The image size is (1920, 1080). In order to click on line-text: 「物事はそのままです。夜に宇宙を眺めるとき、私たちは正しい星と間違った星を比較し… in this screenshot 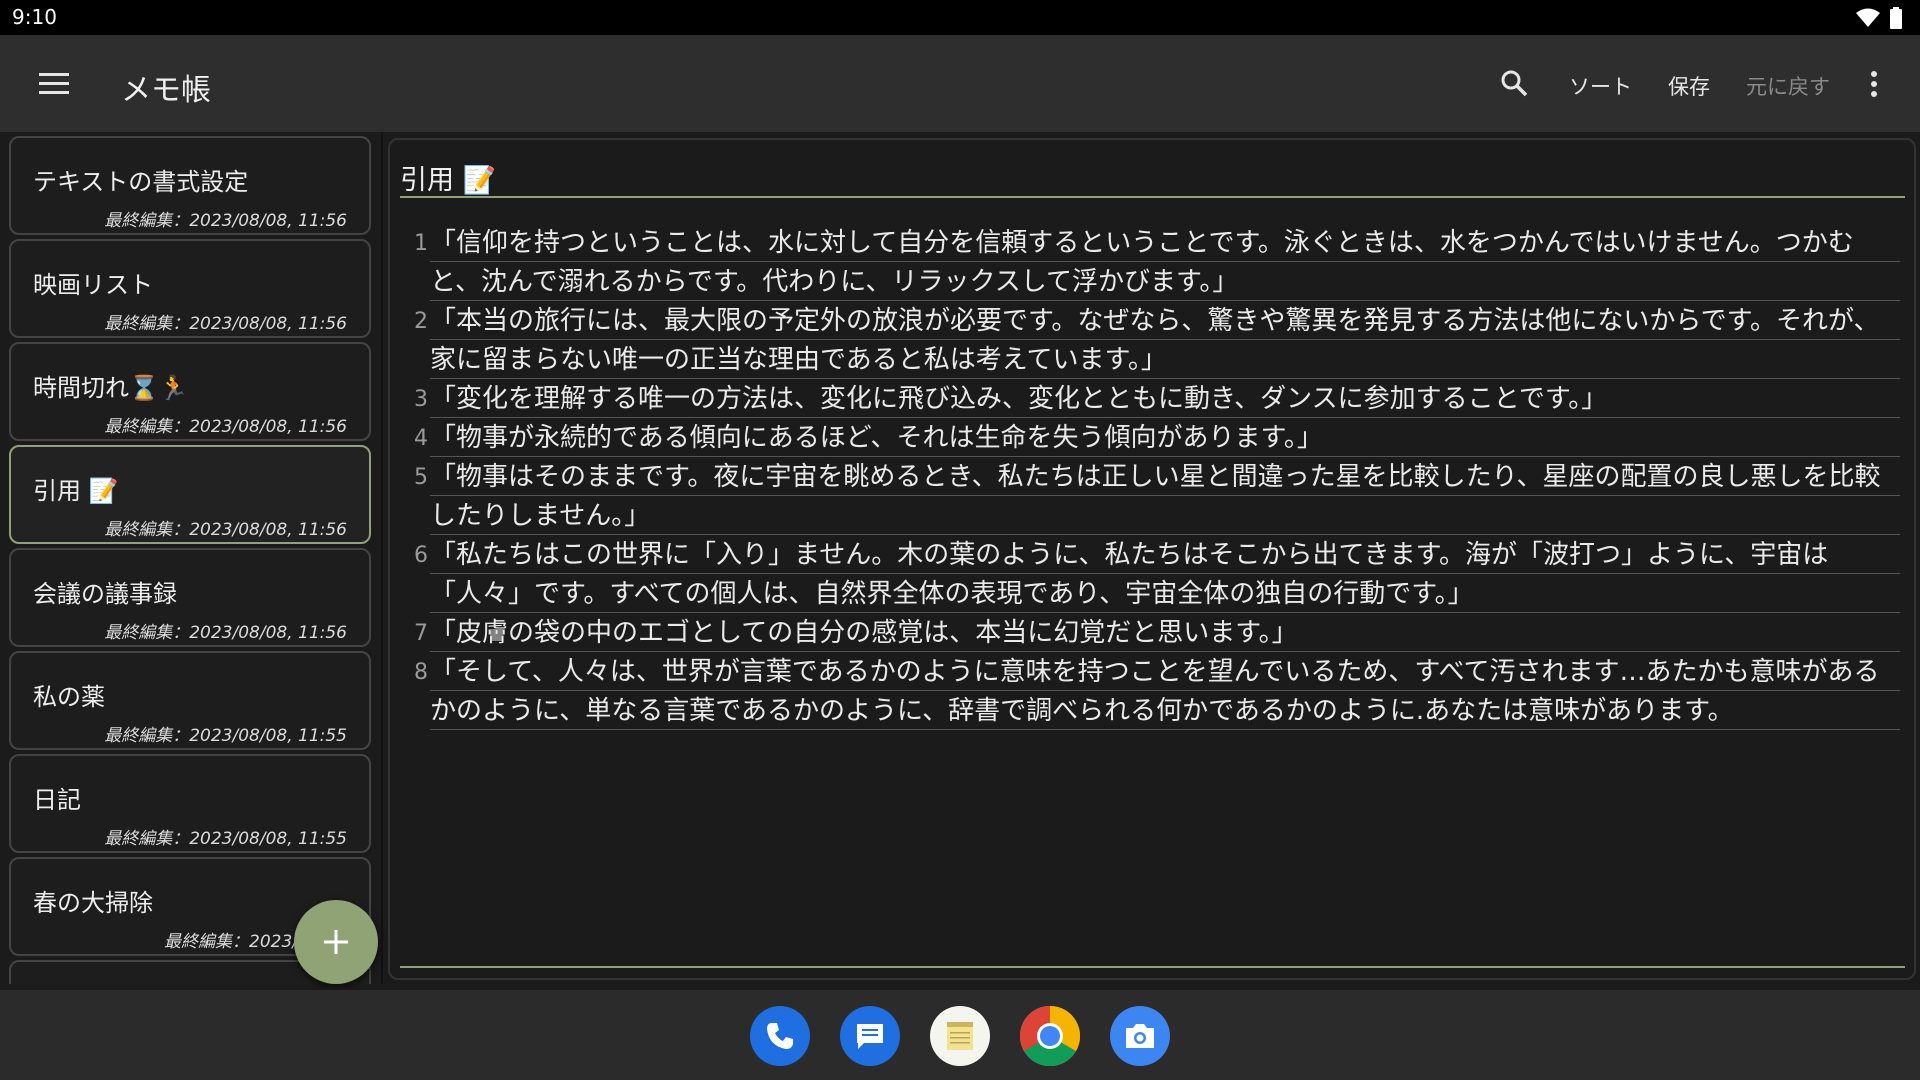, I will do `click(1165, 497)`.